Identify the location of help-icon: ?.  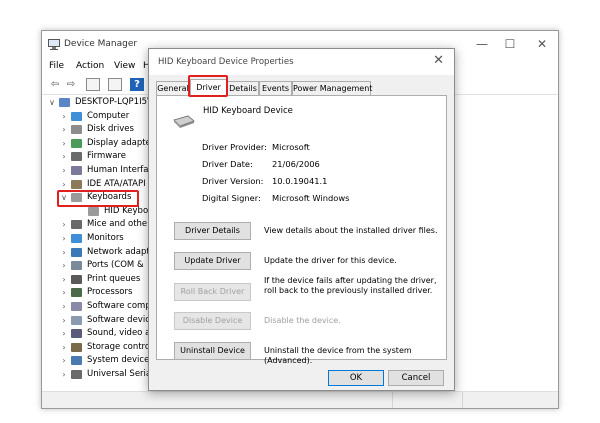
(137, 84).